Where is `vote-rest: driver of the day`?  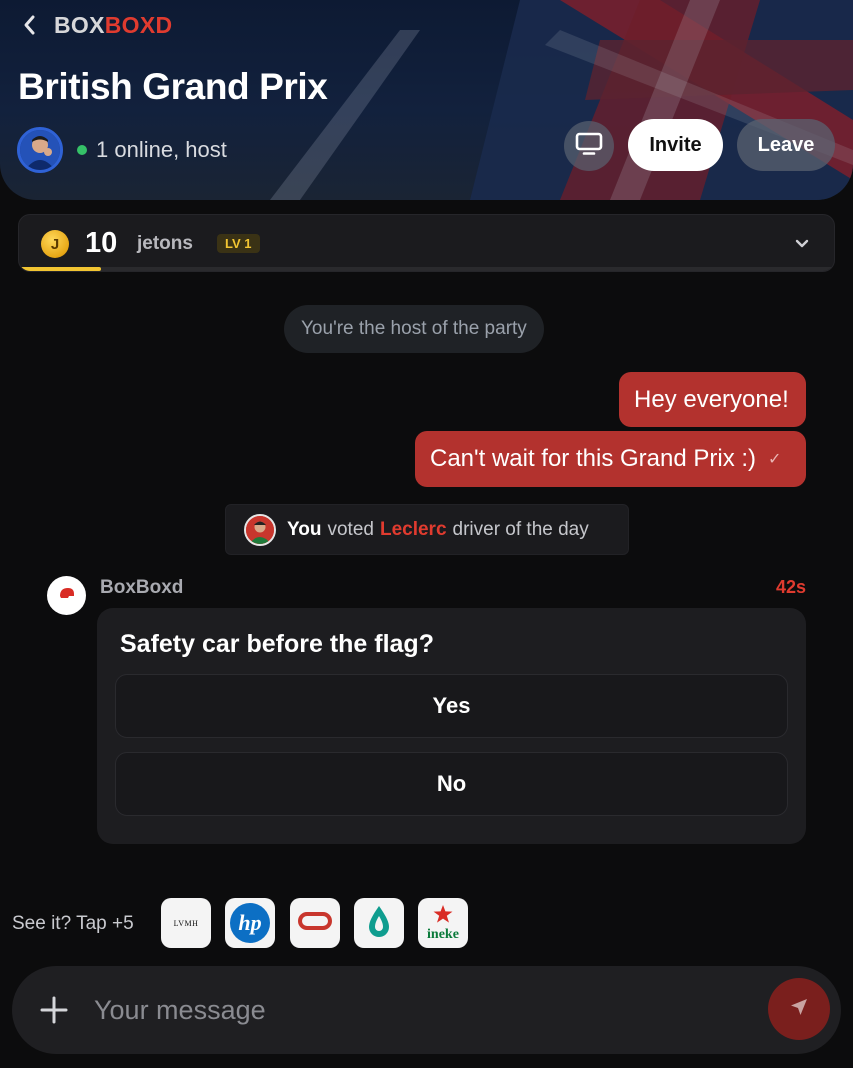
vote-rest: driver of the day is located at coordinates (520, 529).